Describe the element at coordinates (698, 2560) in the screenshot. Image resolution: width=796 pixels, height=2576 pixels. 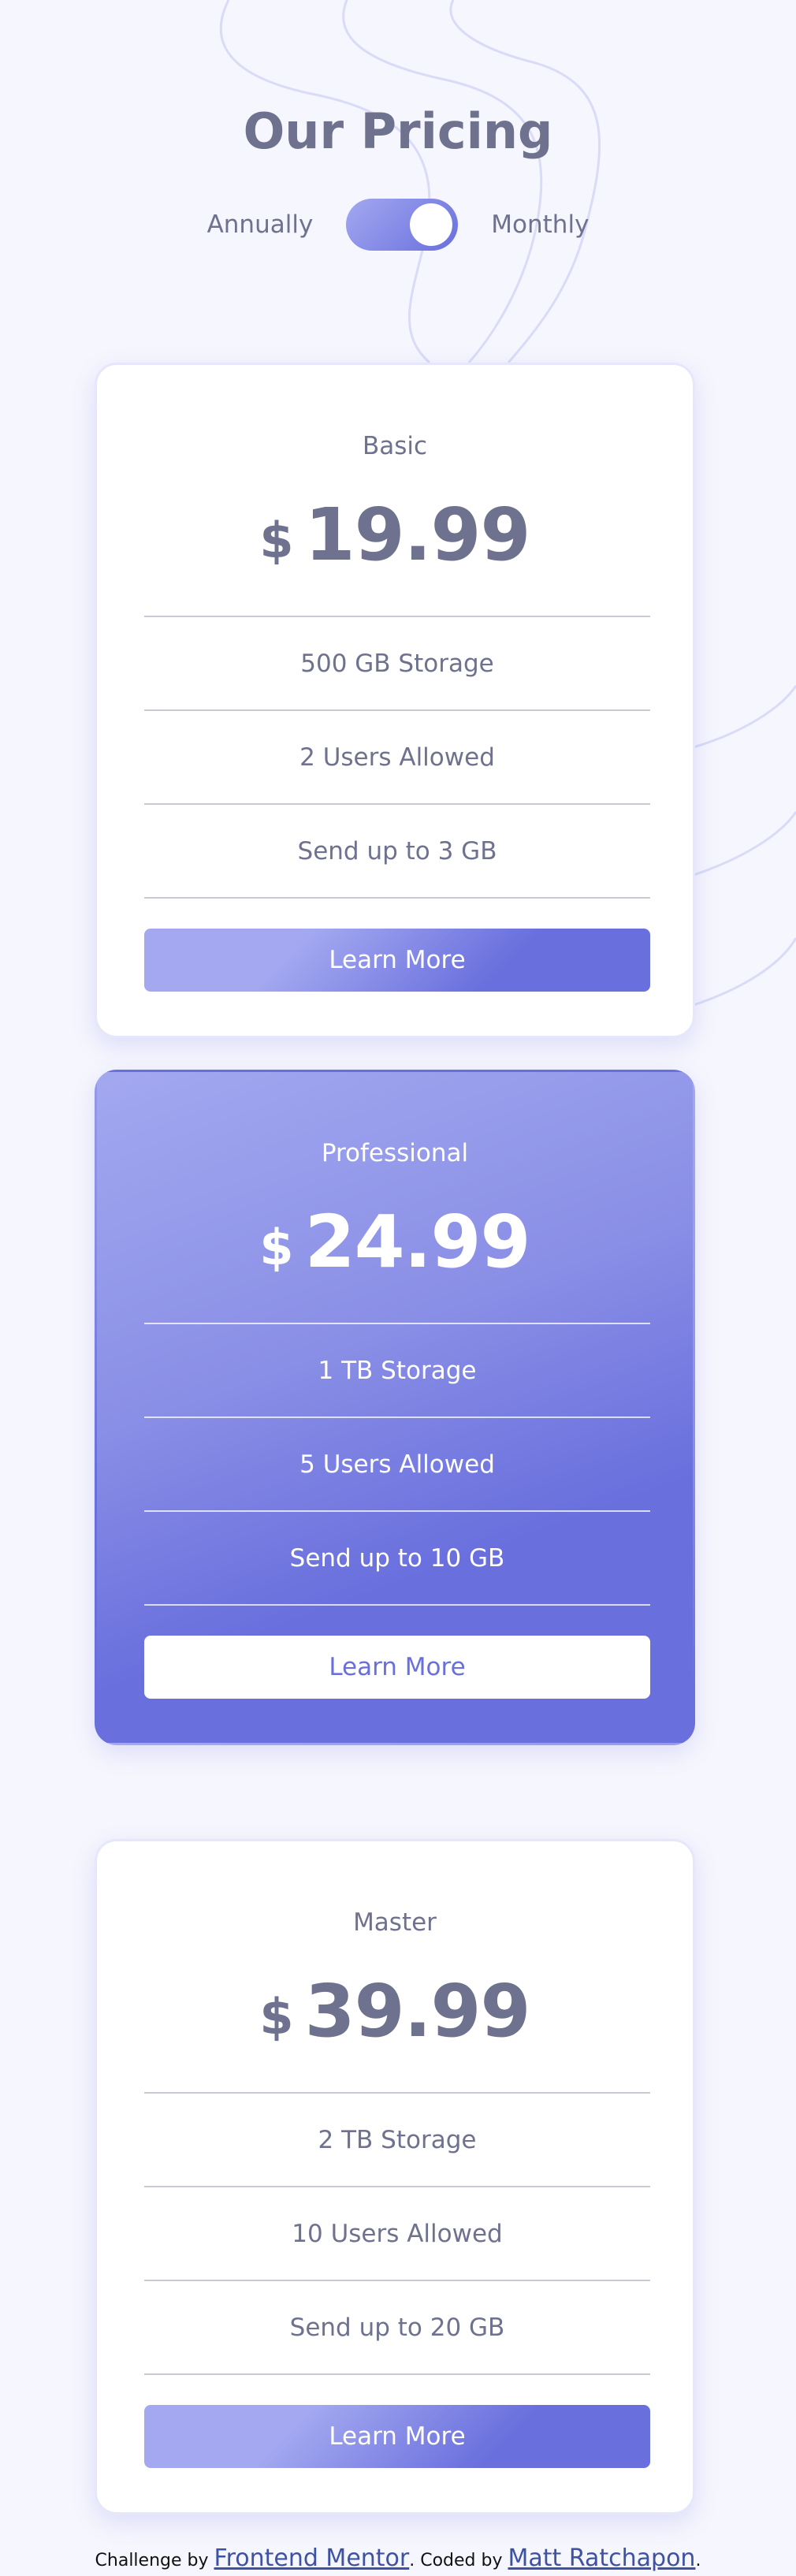
I see `attribution-suffix: .` at that location.